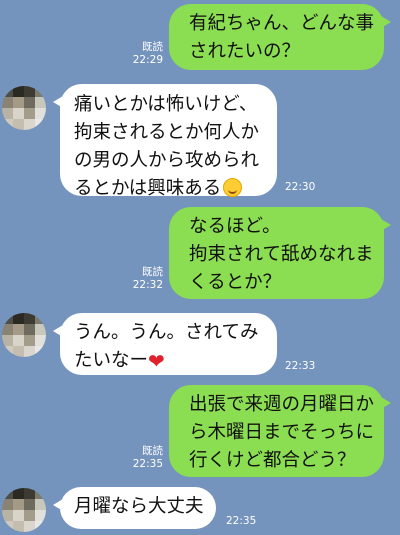  What do you see at coordinates (282, 404) in the screenshot?
I see `message-line: 出張で来週の月曜日か` at bounding box center [282, 404].